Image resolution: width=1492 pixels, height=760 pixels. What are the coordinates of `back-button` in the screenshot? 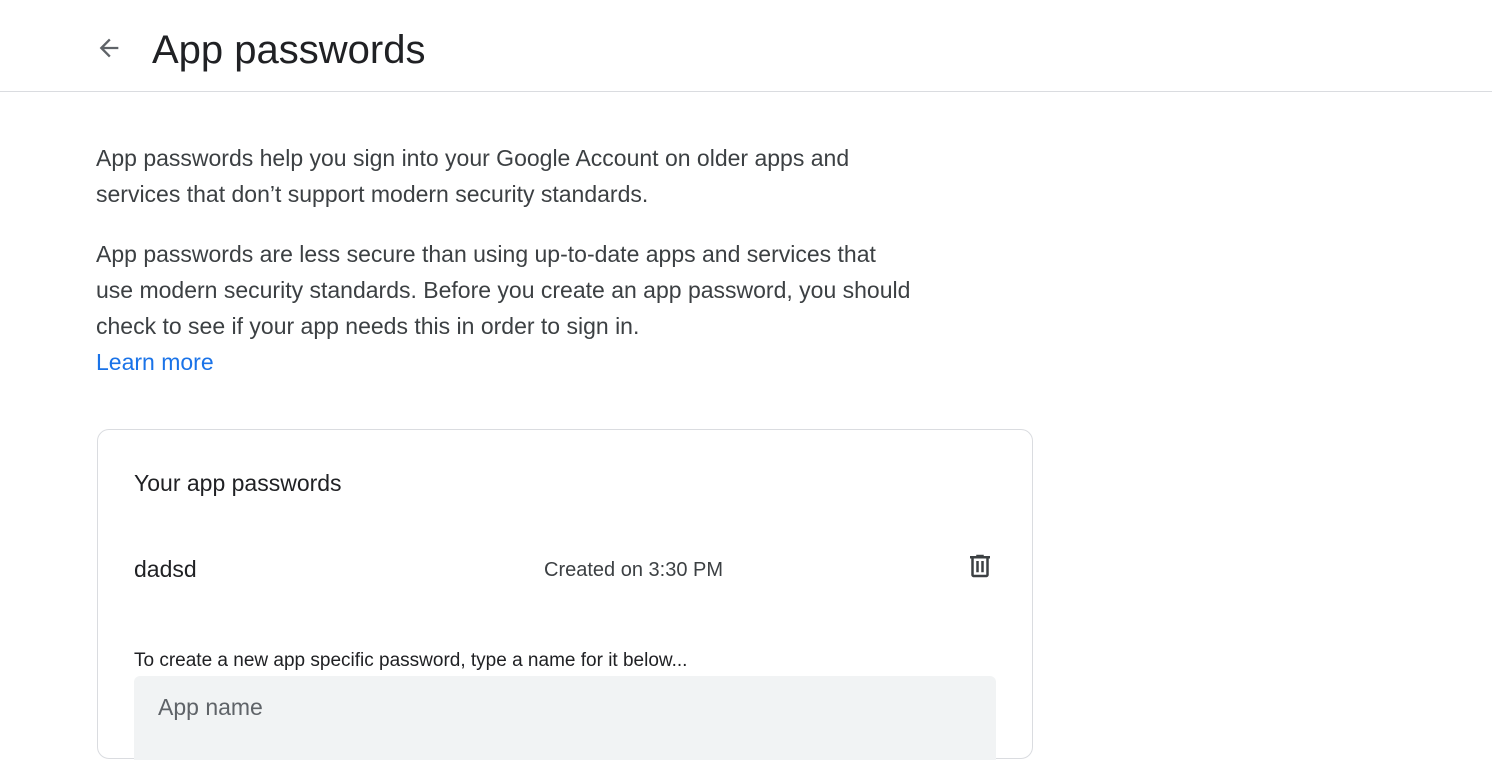 It's located at (109, 50).